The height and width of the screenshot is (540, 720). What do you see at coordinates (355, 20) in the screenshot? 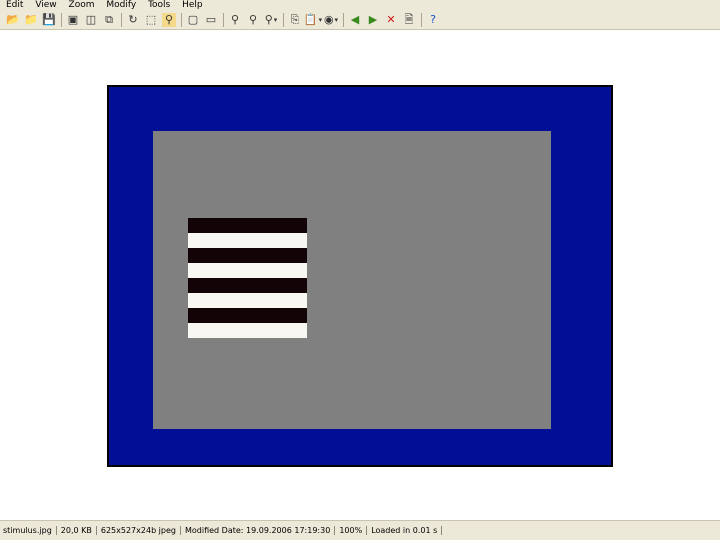
I see `previous-image-icon: ◀` at bounding box center [355, 20].